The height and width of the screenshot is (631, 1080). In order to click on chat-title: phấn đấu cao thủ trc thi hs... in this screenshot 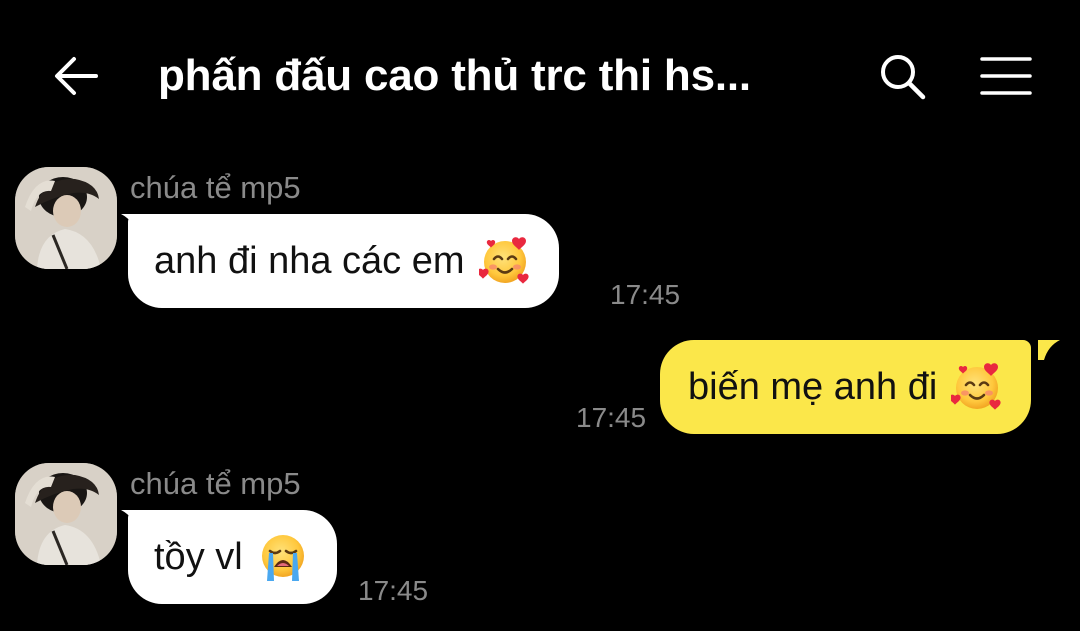, I will do `click(454, 75)`.